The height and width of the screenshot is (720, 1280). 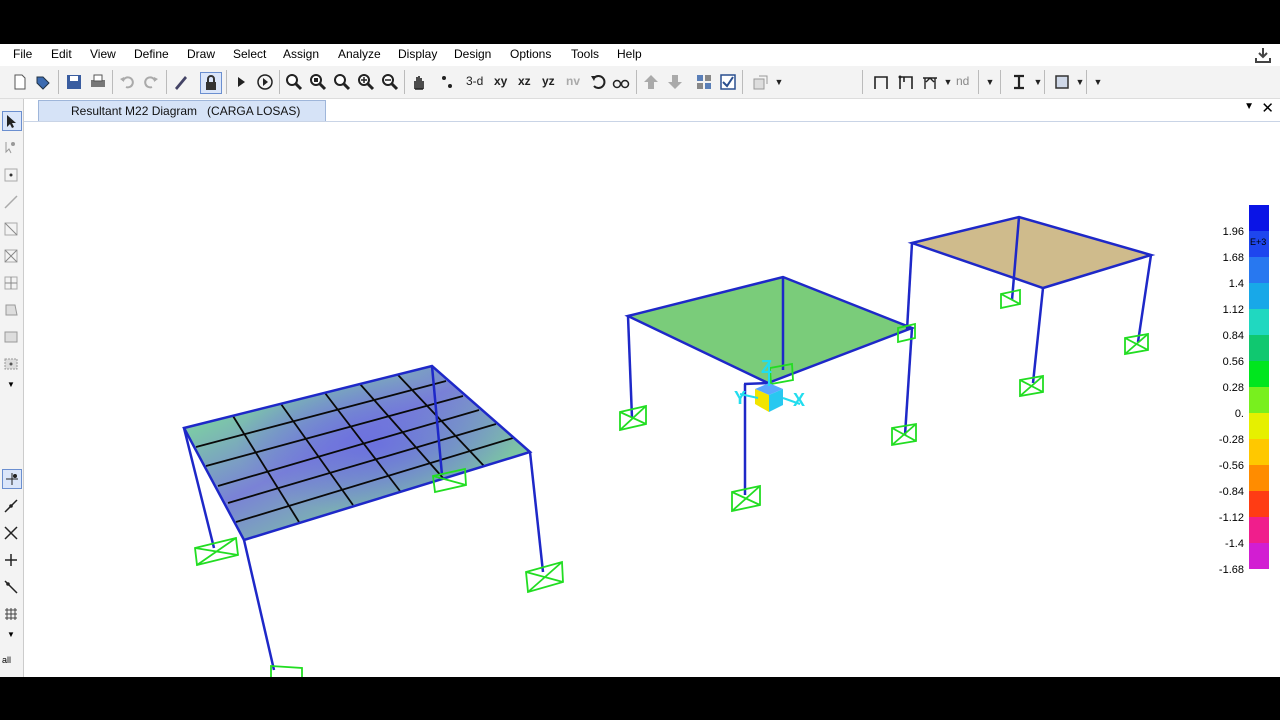 What do you see at coordinates (760, 82) in the screenshot?
I see `options-icon` at bounding box center [760, 82].